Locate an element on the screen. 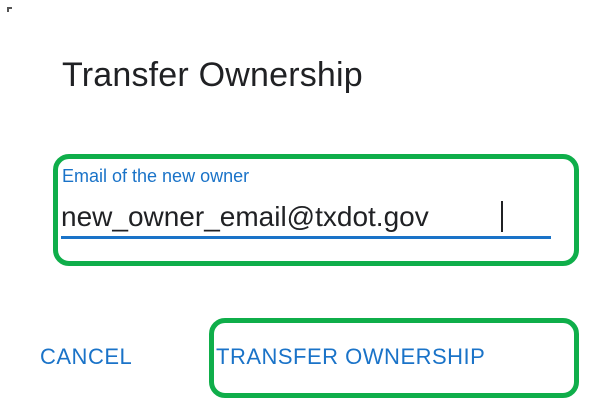 The height and width of the screenshot is (405, 595). text-caret is located at coordinates (502, 216).